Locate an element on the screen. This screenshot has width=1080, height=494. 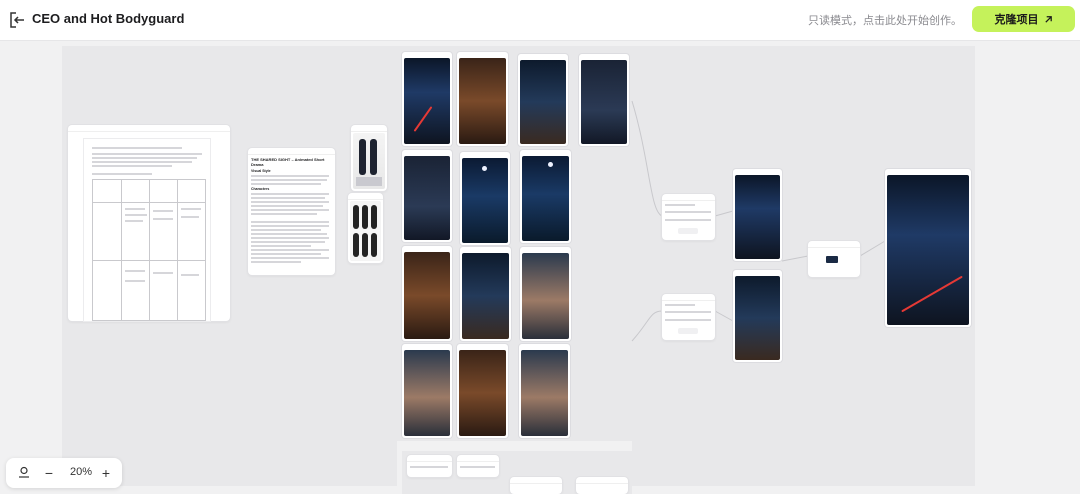
output-thumbnail is located at coordinates (832, 259).